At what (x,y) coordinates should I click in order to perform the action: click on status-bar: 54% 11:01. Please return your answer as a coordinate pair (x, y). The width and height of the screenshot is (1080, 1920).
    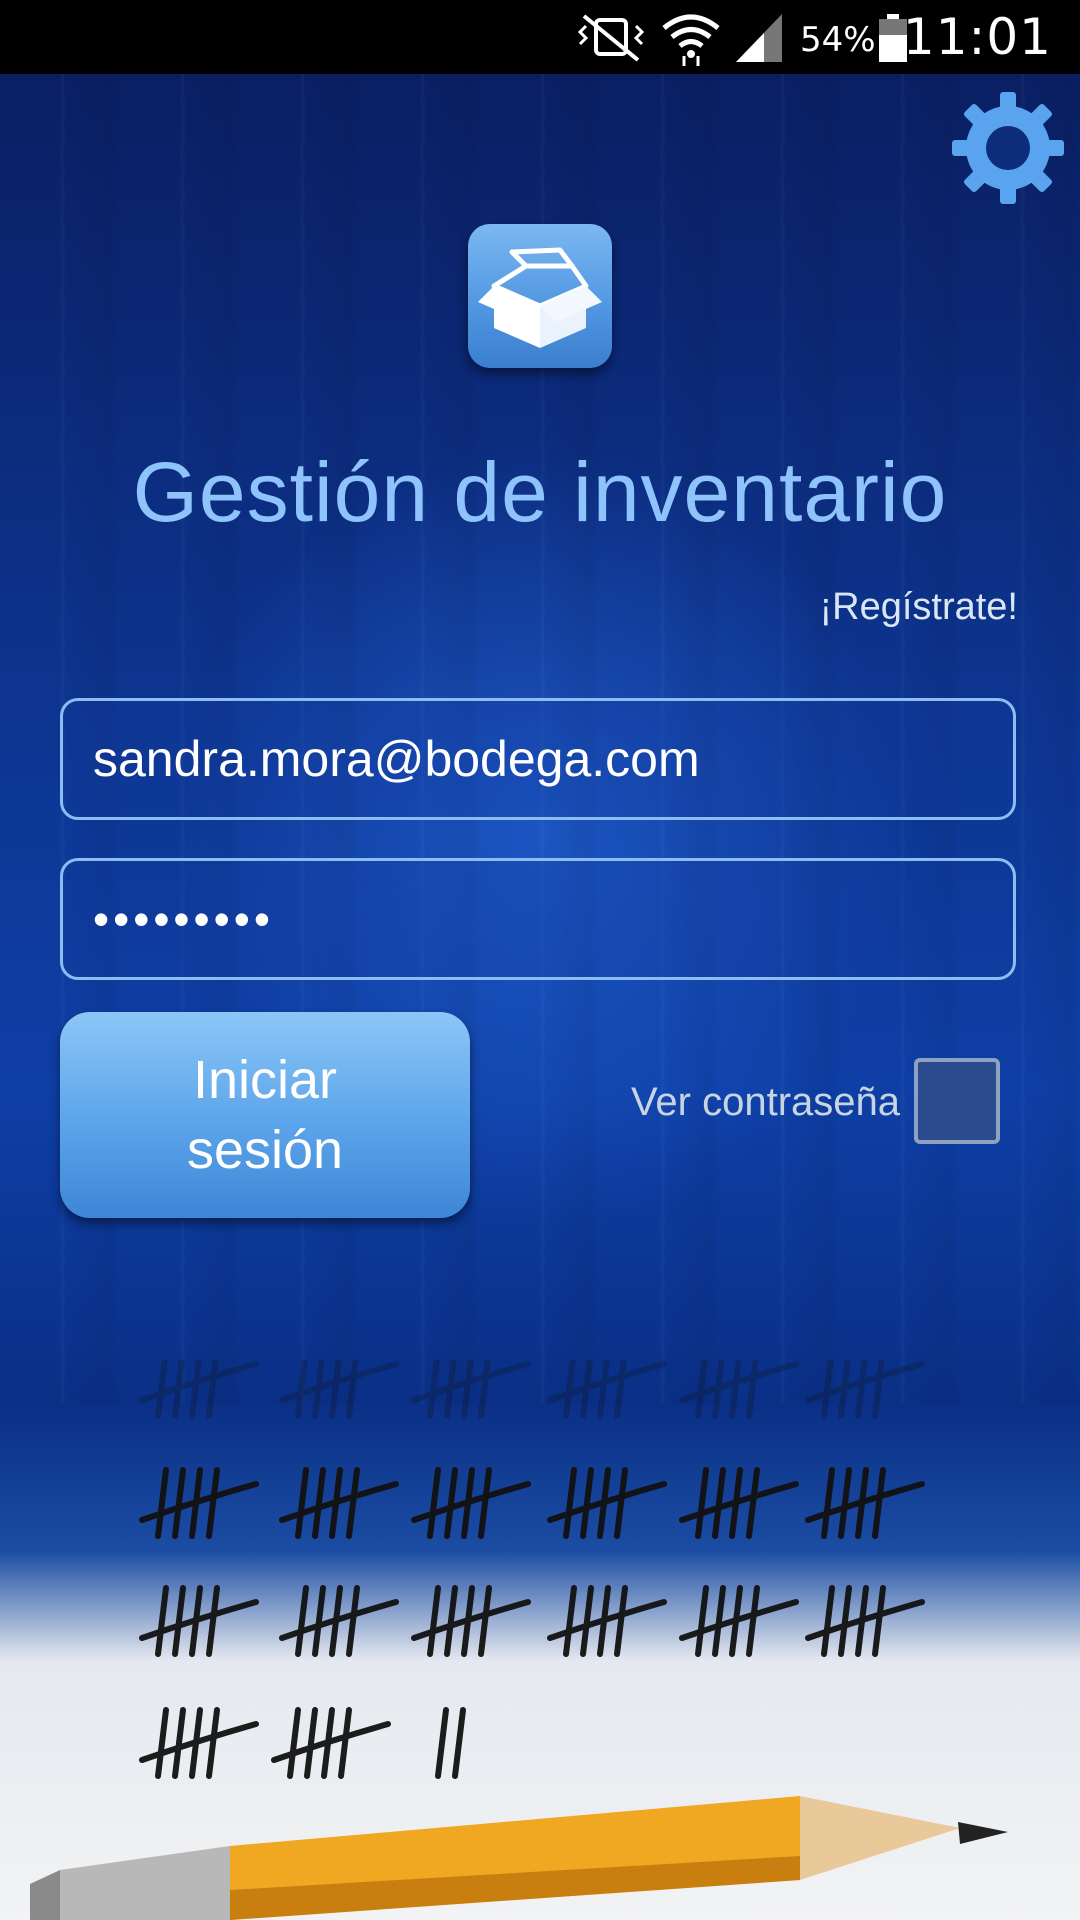
    Looking at the image, I should click on (540, 37).